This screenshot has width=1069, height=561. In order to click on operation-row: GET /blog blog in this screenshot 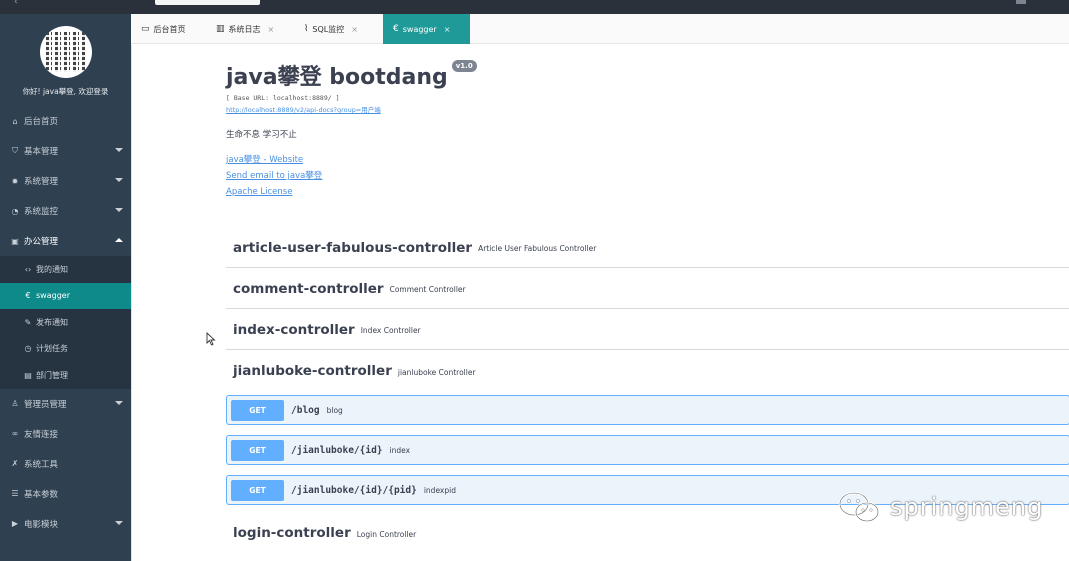, I will do `click(647, 410)`.